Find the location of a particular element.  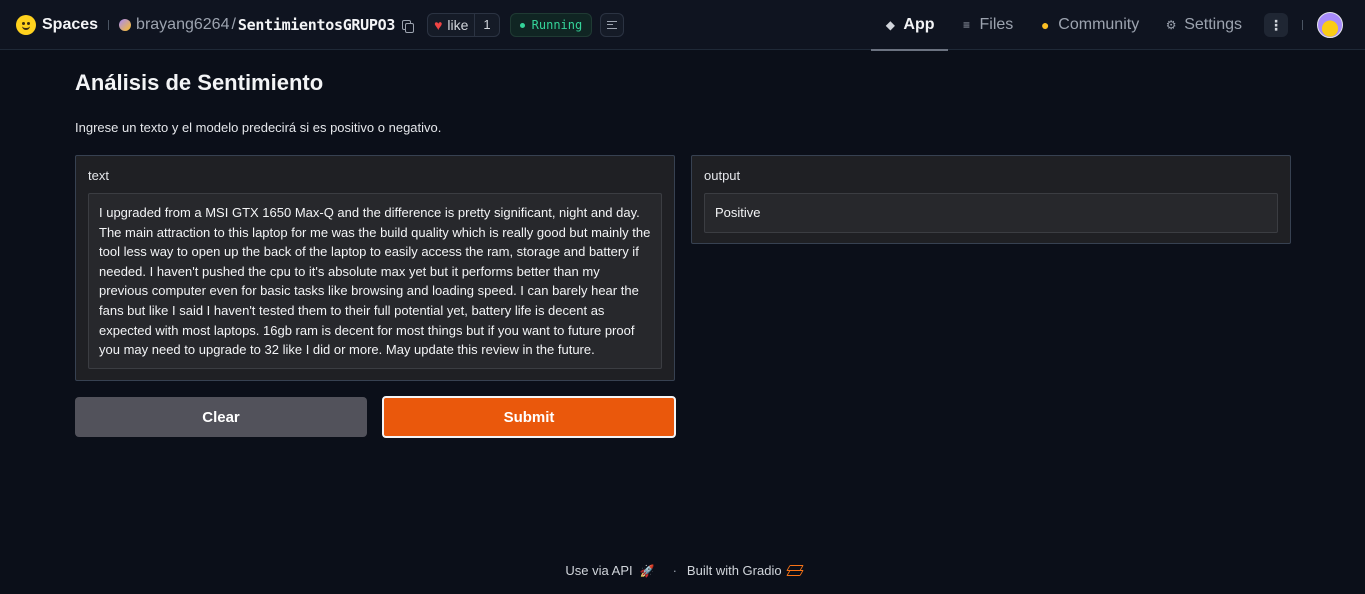

tab-files: ≡ Files is located at coordinates (987, 25).